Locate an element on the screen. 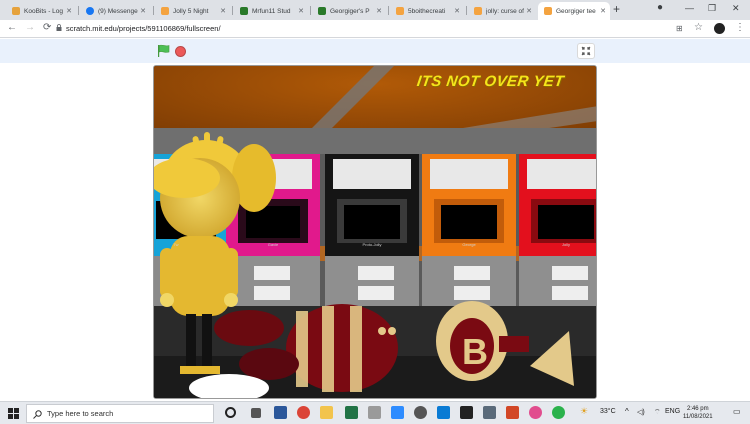  tab-2: Jolly 5 Night ✕ is located at coordinates (192, 11).